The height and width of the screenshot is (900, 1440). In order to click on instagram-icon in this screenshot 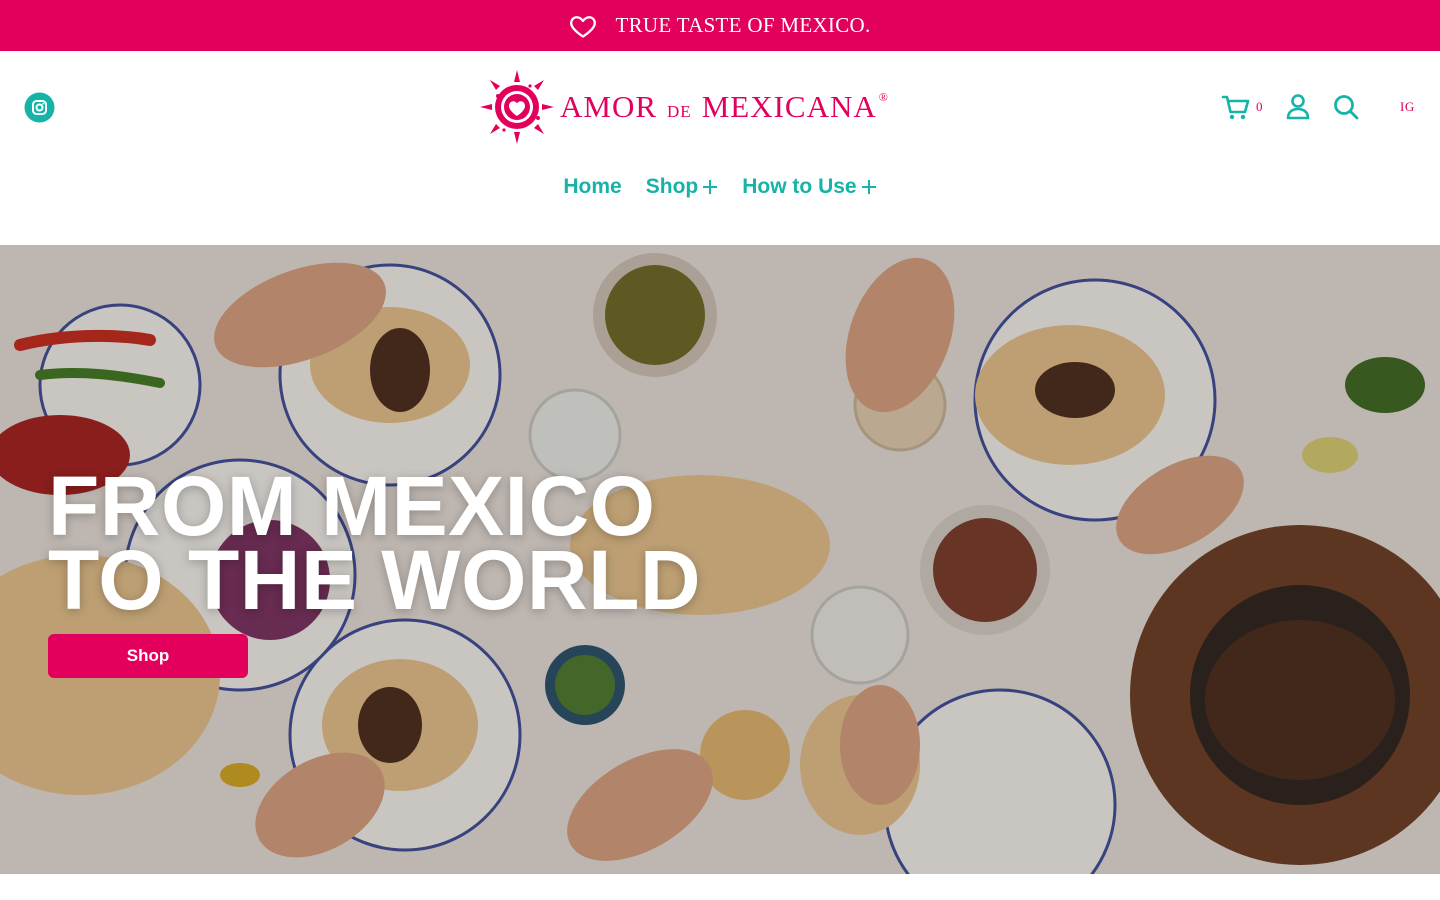, I will do `click(39, 107)`.